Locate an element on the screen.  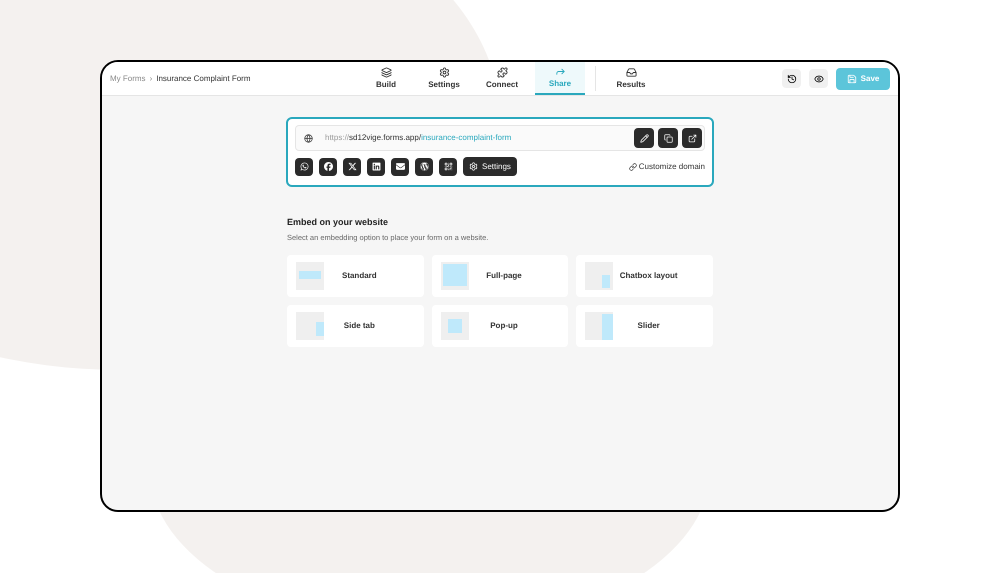
history-icon is located at coordinates (791, 79).